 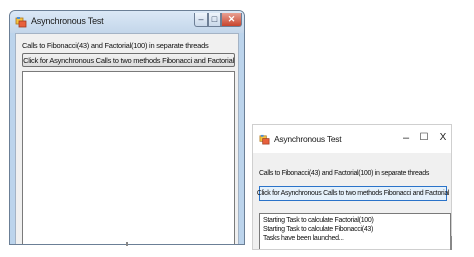 I want to click on maximize-button: ☐, so click(x=424, y=138).